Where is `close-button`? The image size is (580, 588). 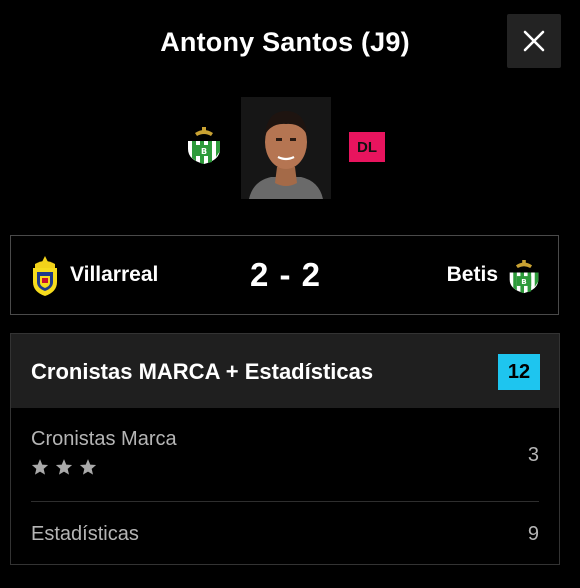
close-button is located at coordinates (534, 41).